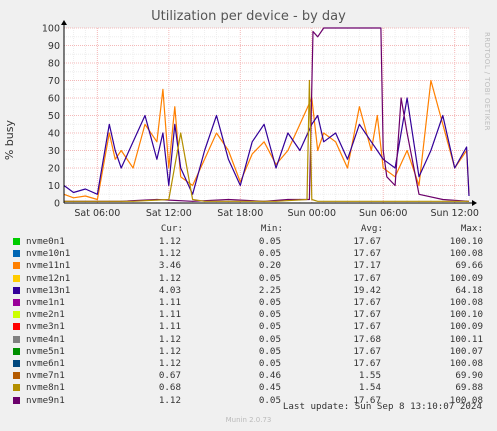  I want to click on legend-row: nvme7n1 0.67 0.46 1.55 69.90, so click(248, 376).